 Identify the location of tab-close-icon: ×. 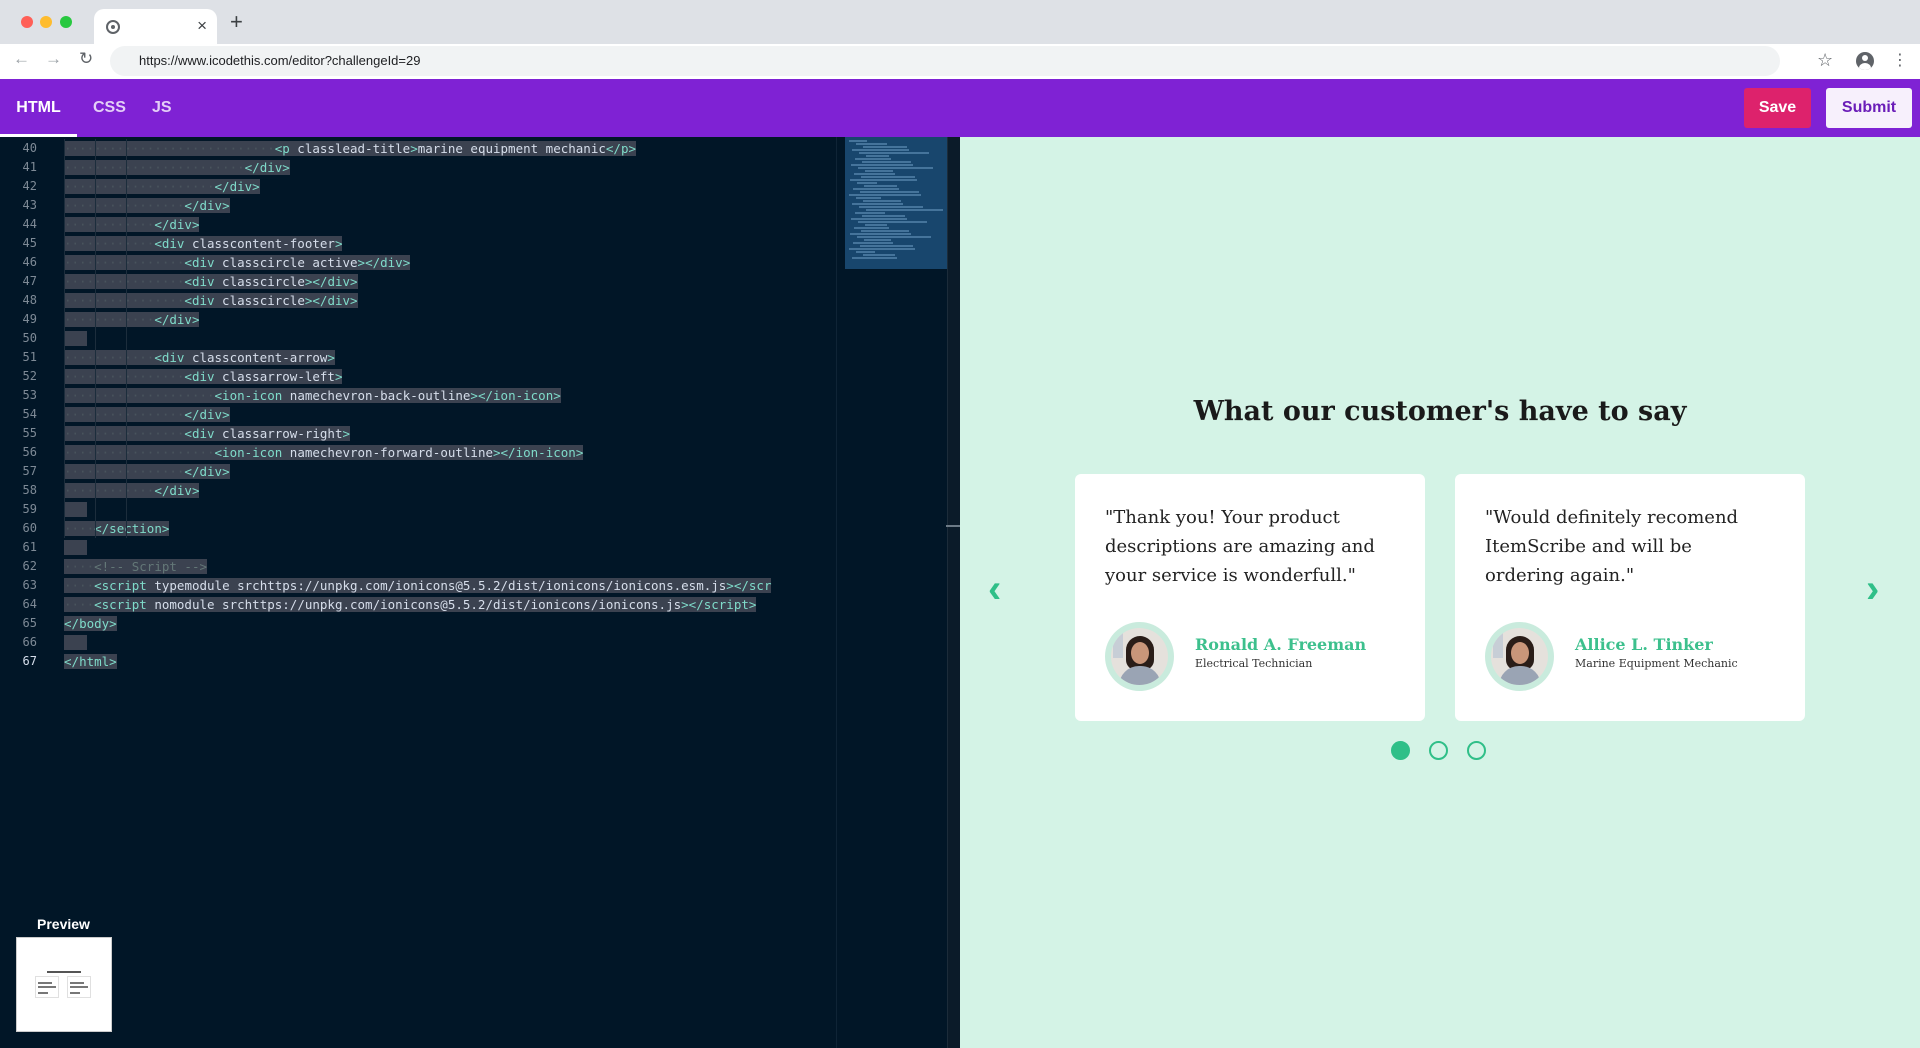
(202, 25).